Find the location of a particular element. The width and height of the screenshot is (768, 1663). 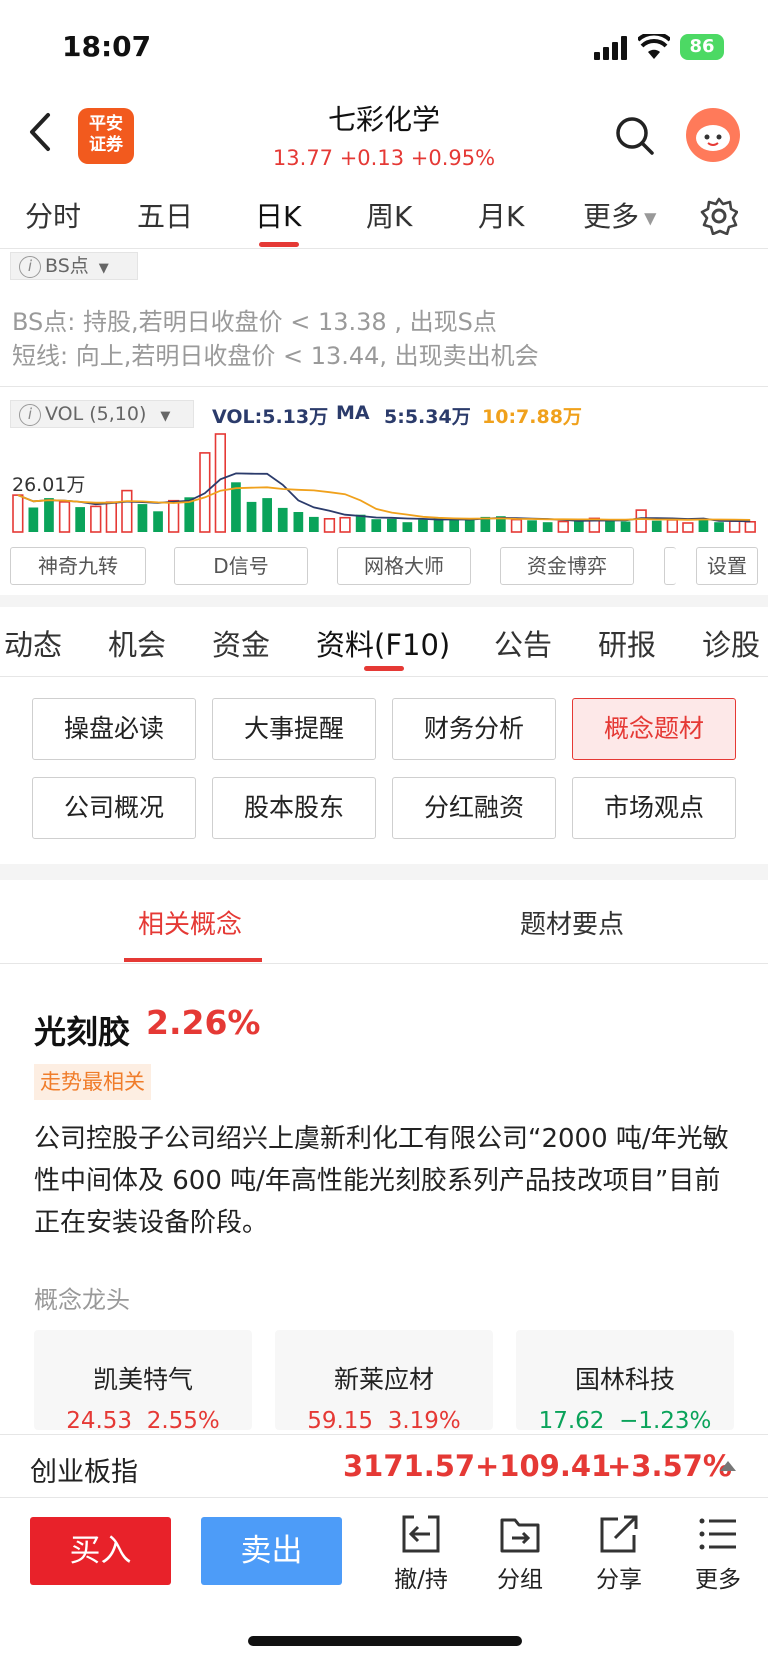

tab-monthly-k: 月K is located at coordinates (501, 215).